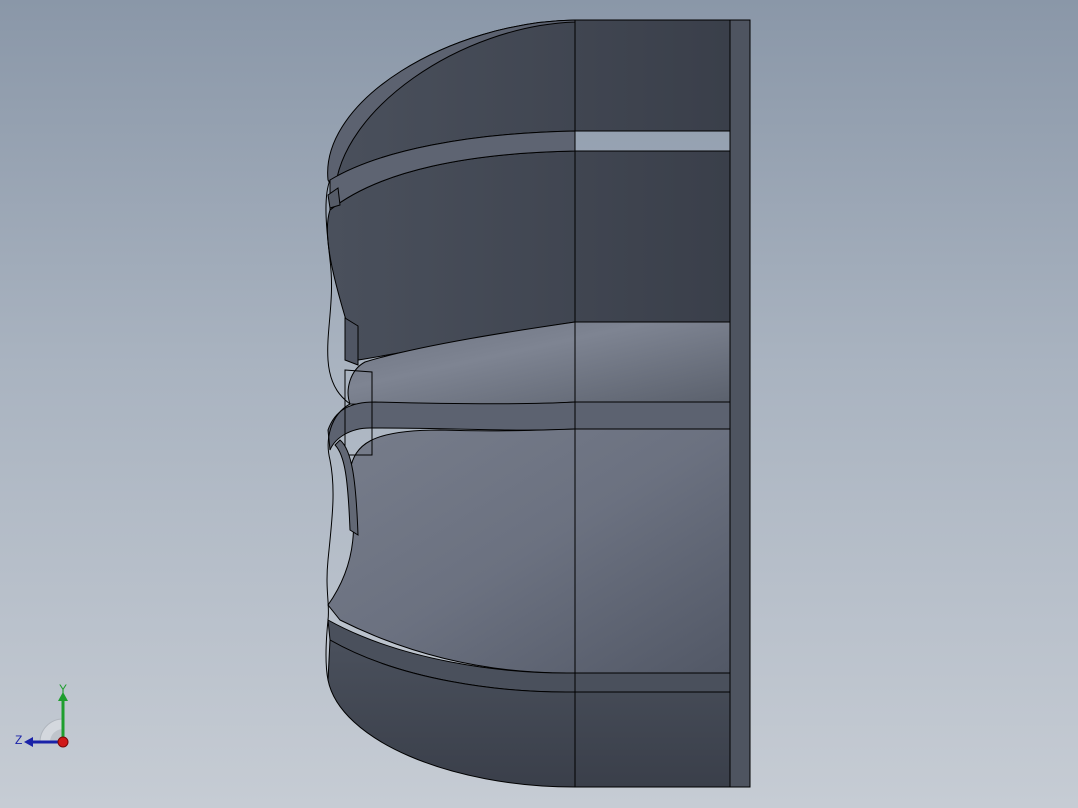 The image size is (1078, 808). Describe the element at coordinates (346, 487) in the screenshot. I see `rib-lower` at that location.